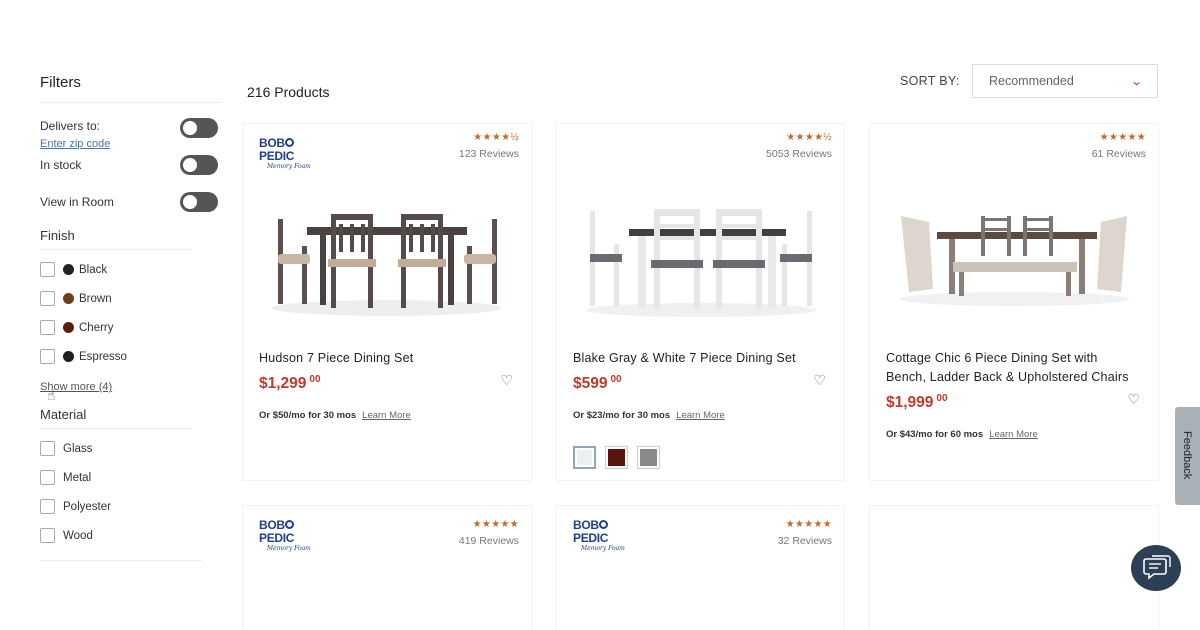 This screenshot has height=630, width=1200. I want to click on material-option-wood: Wood, so click(131, 535).